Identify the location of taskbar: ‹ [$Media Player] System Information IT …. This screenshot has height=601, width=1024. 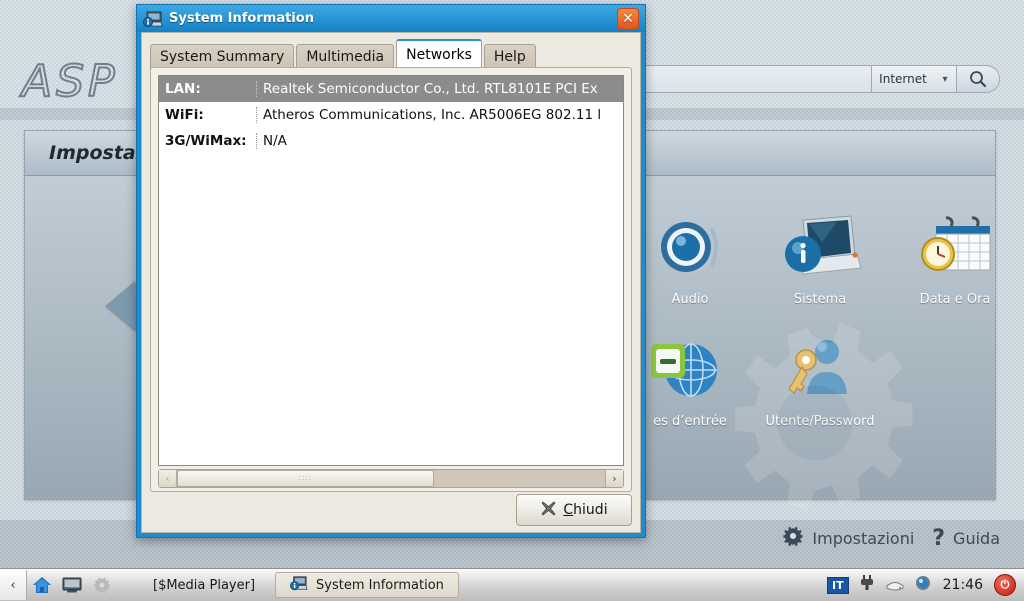
(512, 584).